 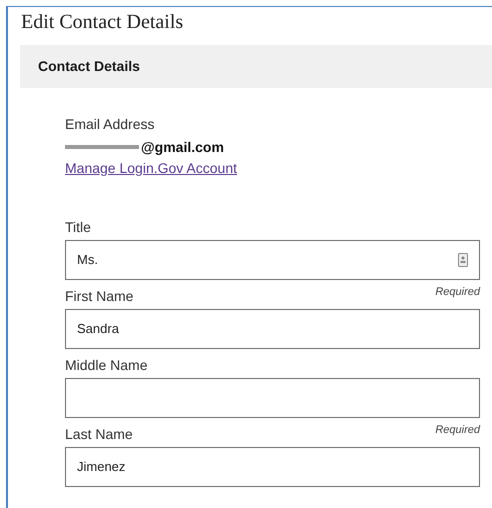 I want to click on manage-account-link: Manage Login.Gov Account, so click(x=151, y=168).